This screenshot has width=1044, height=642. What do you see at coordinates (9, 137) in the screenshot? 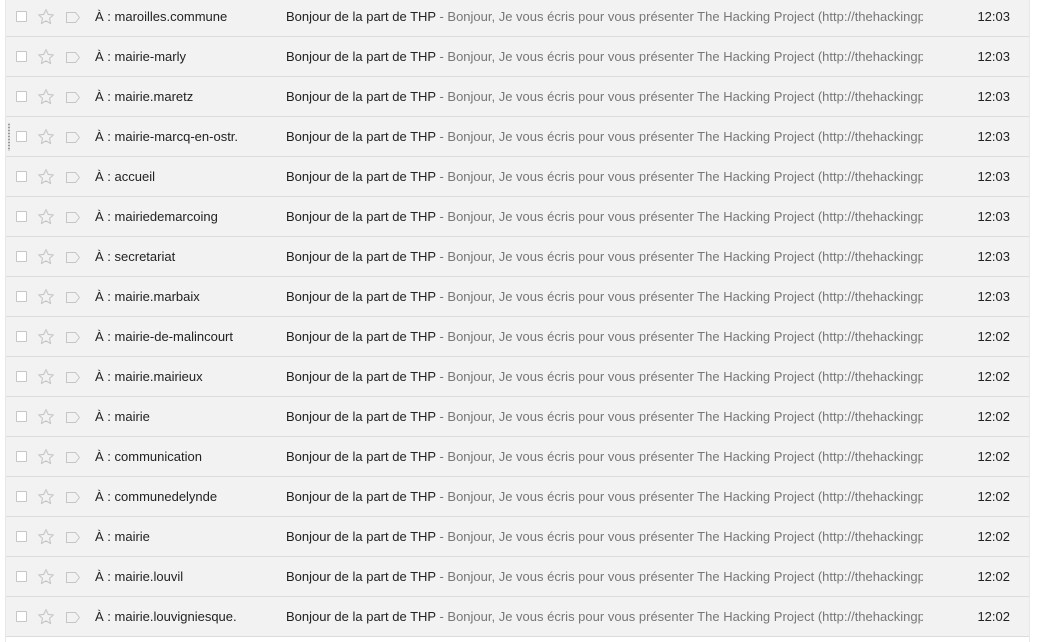
I see `drag-handle-icon` at bounding box center [9, 137].